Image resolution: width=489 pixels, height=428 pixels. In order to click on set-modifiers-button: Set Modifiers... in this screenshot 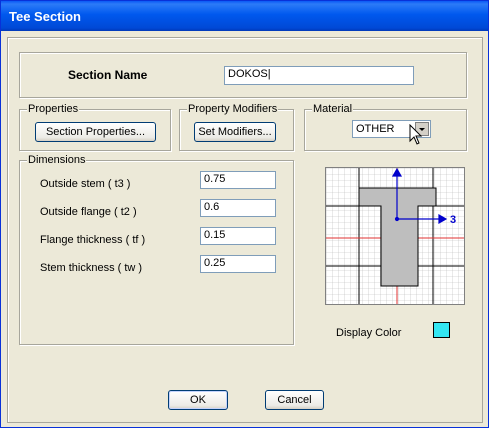, I will do `click(235, 132)`.